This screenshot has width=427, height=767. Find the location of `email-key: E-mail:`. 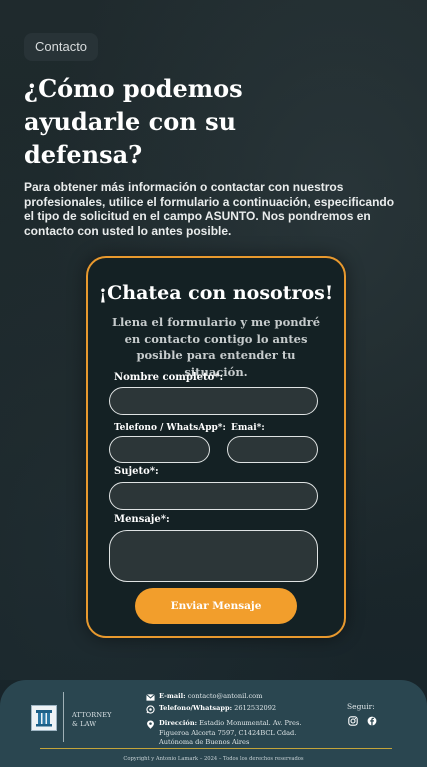

email-key: E-mail: is located at coordinates (172, 696).